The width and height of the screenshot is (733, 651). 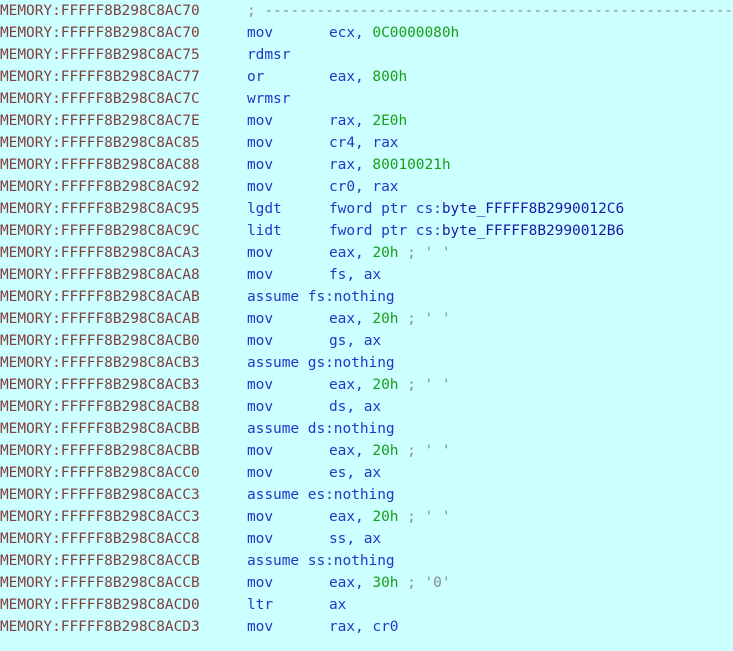 I want to click on line-content: mov gs, ax, so click(x=314, y=341).